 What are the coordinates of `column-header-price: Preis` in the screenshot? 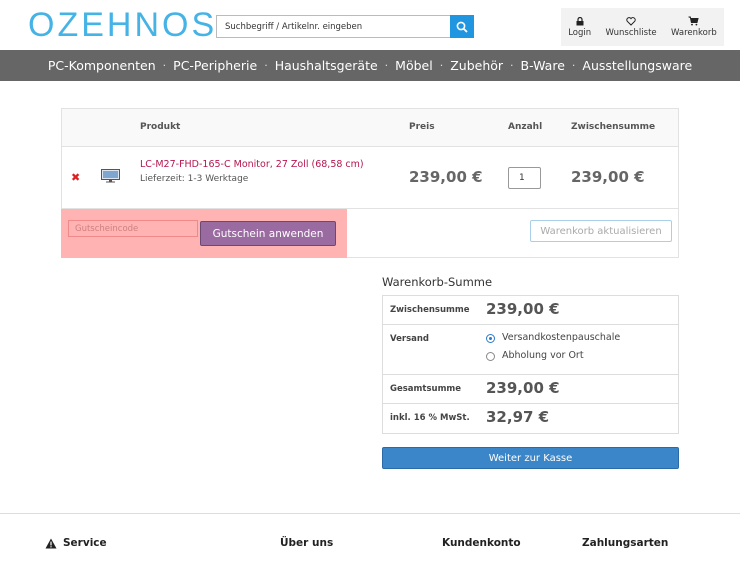 It's located at (422, 127).